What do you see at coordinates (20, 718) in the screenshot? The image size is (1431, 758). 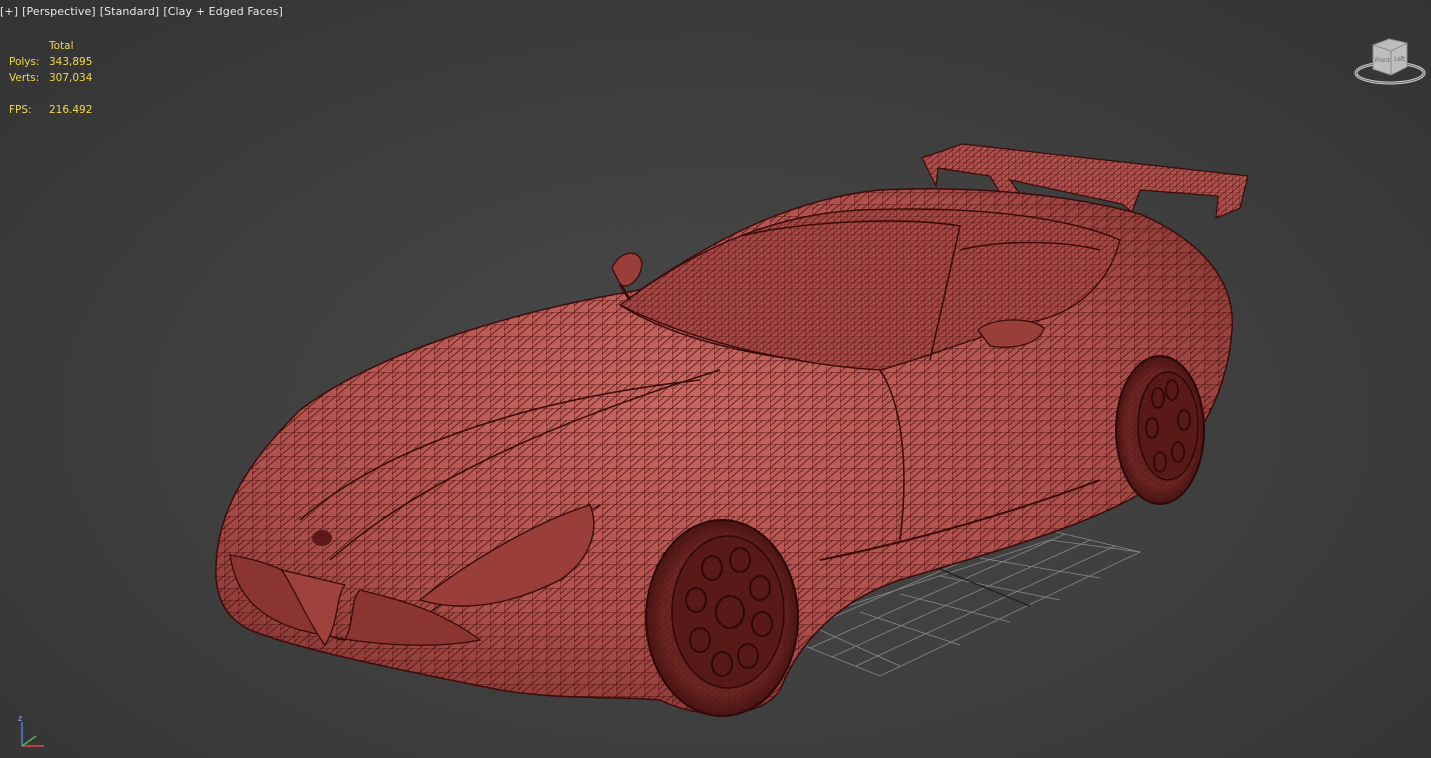 I see `axis-z-label: z` at bounding box center [20, 718].